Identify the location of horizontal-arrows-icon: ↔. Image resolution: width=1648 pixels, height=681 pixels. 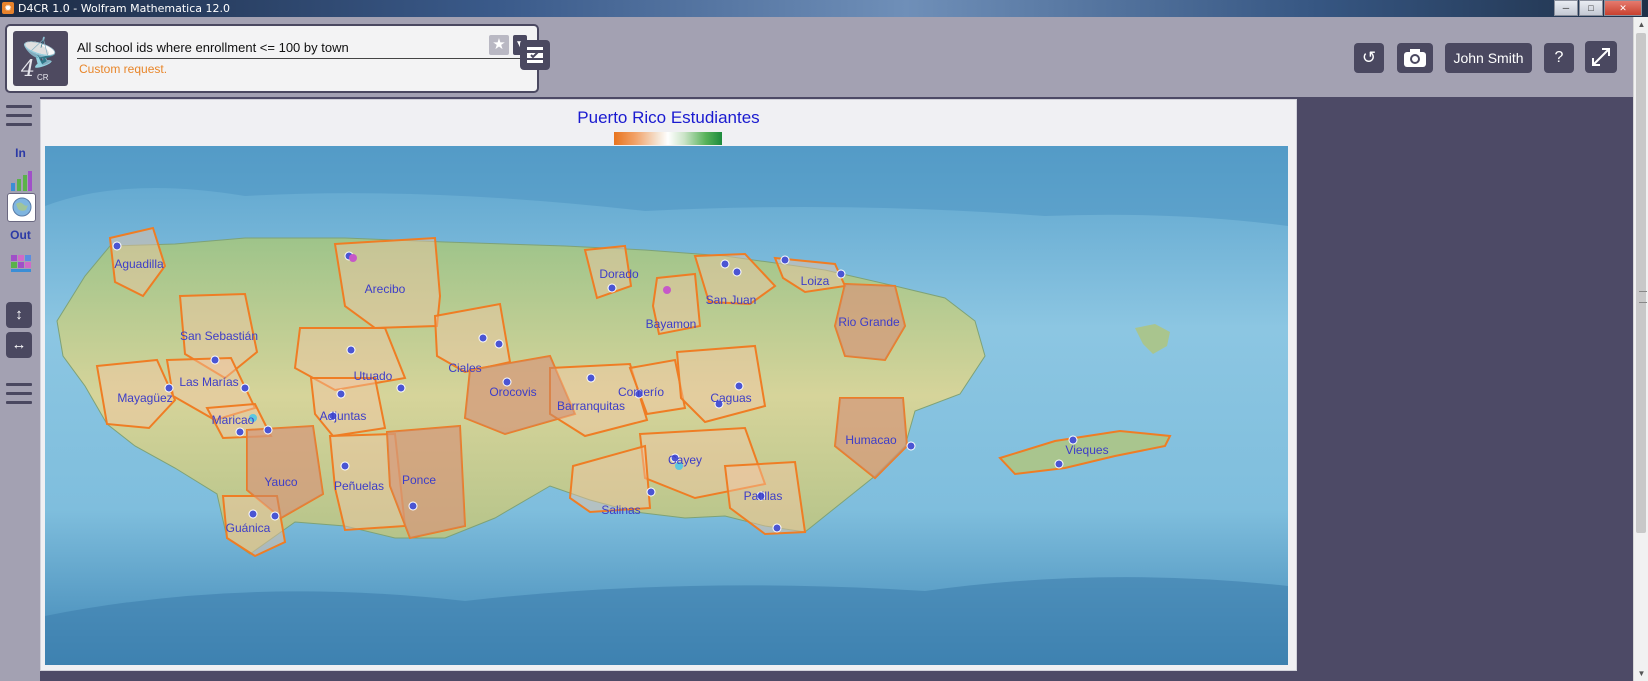
(19, 344).